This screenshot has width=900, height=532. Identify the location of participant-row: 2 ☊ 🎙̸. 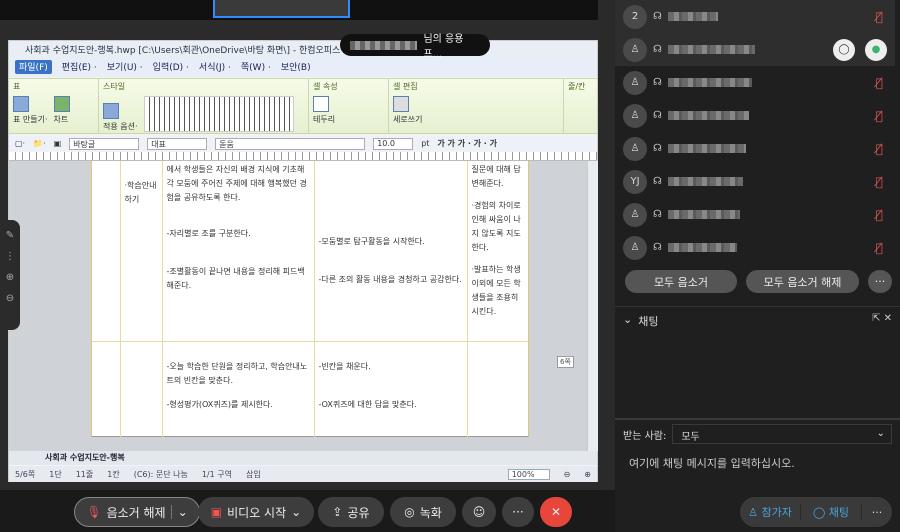
(755, 16).